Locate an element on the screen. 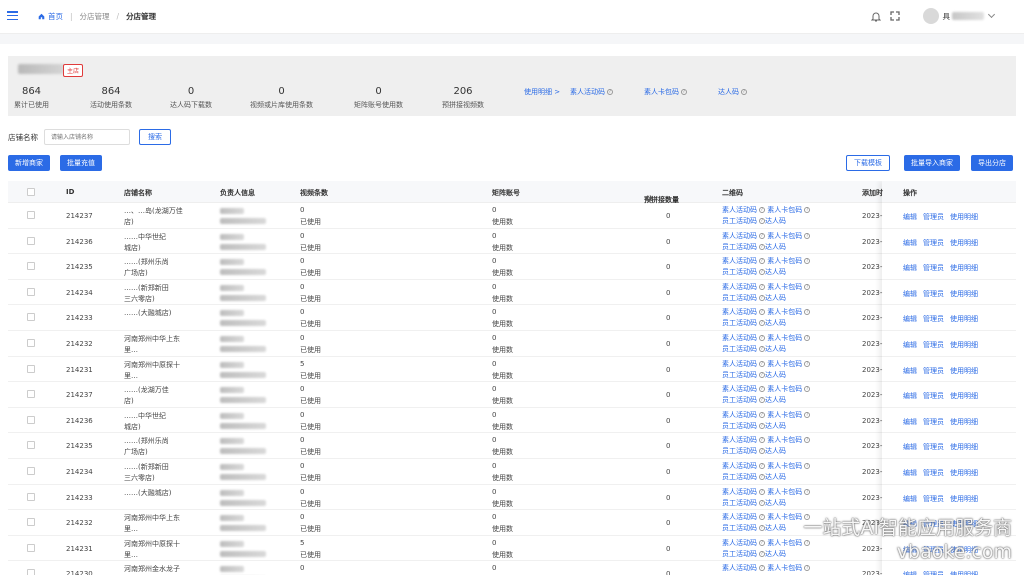  usage-detail-link: 使用明细 > is located at coordinates (542, 92).